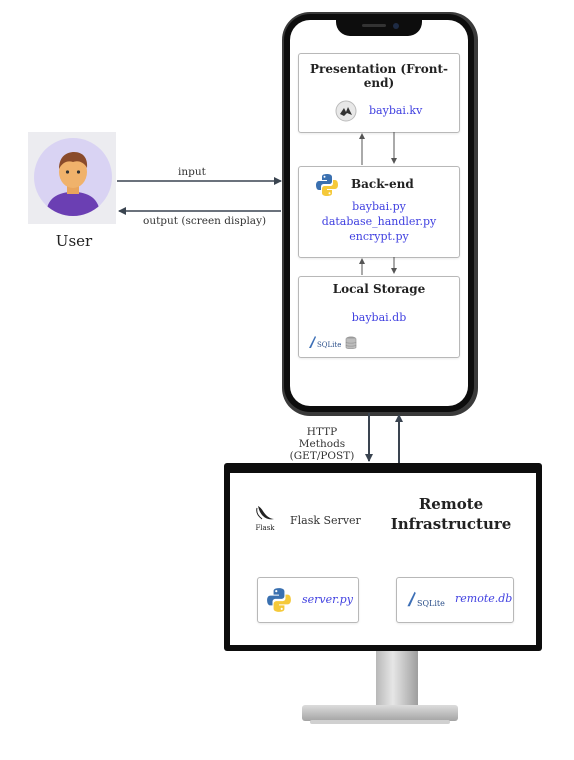 The image size is (574, 760). I want to click on backend-storage-arrows, so click(378, 266).